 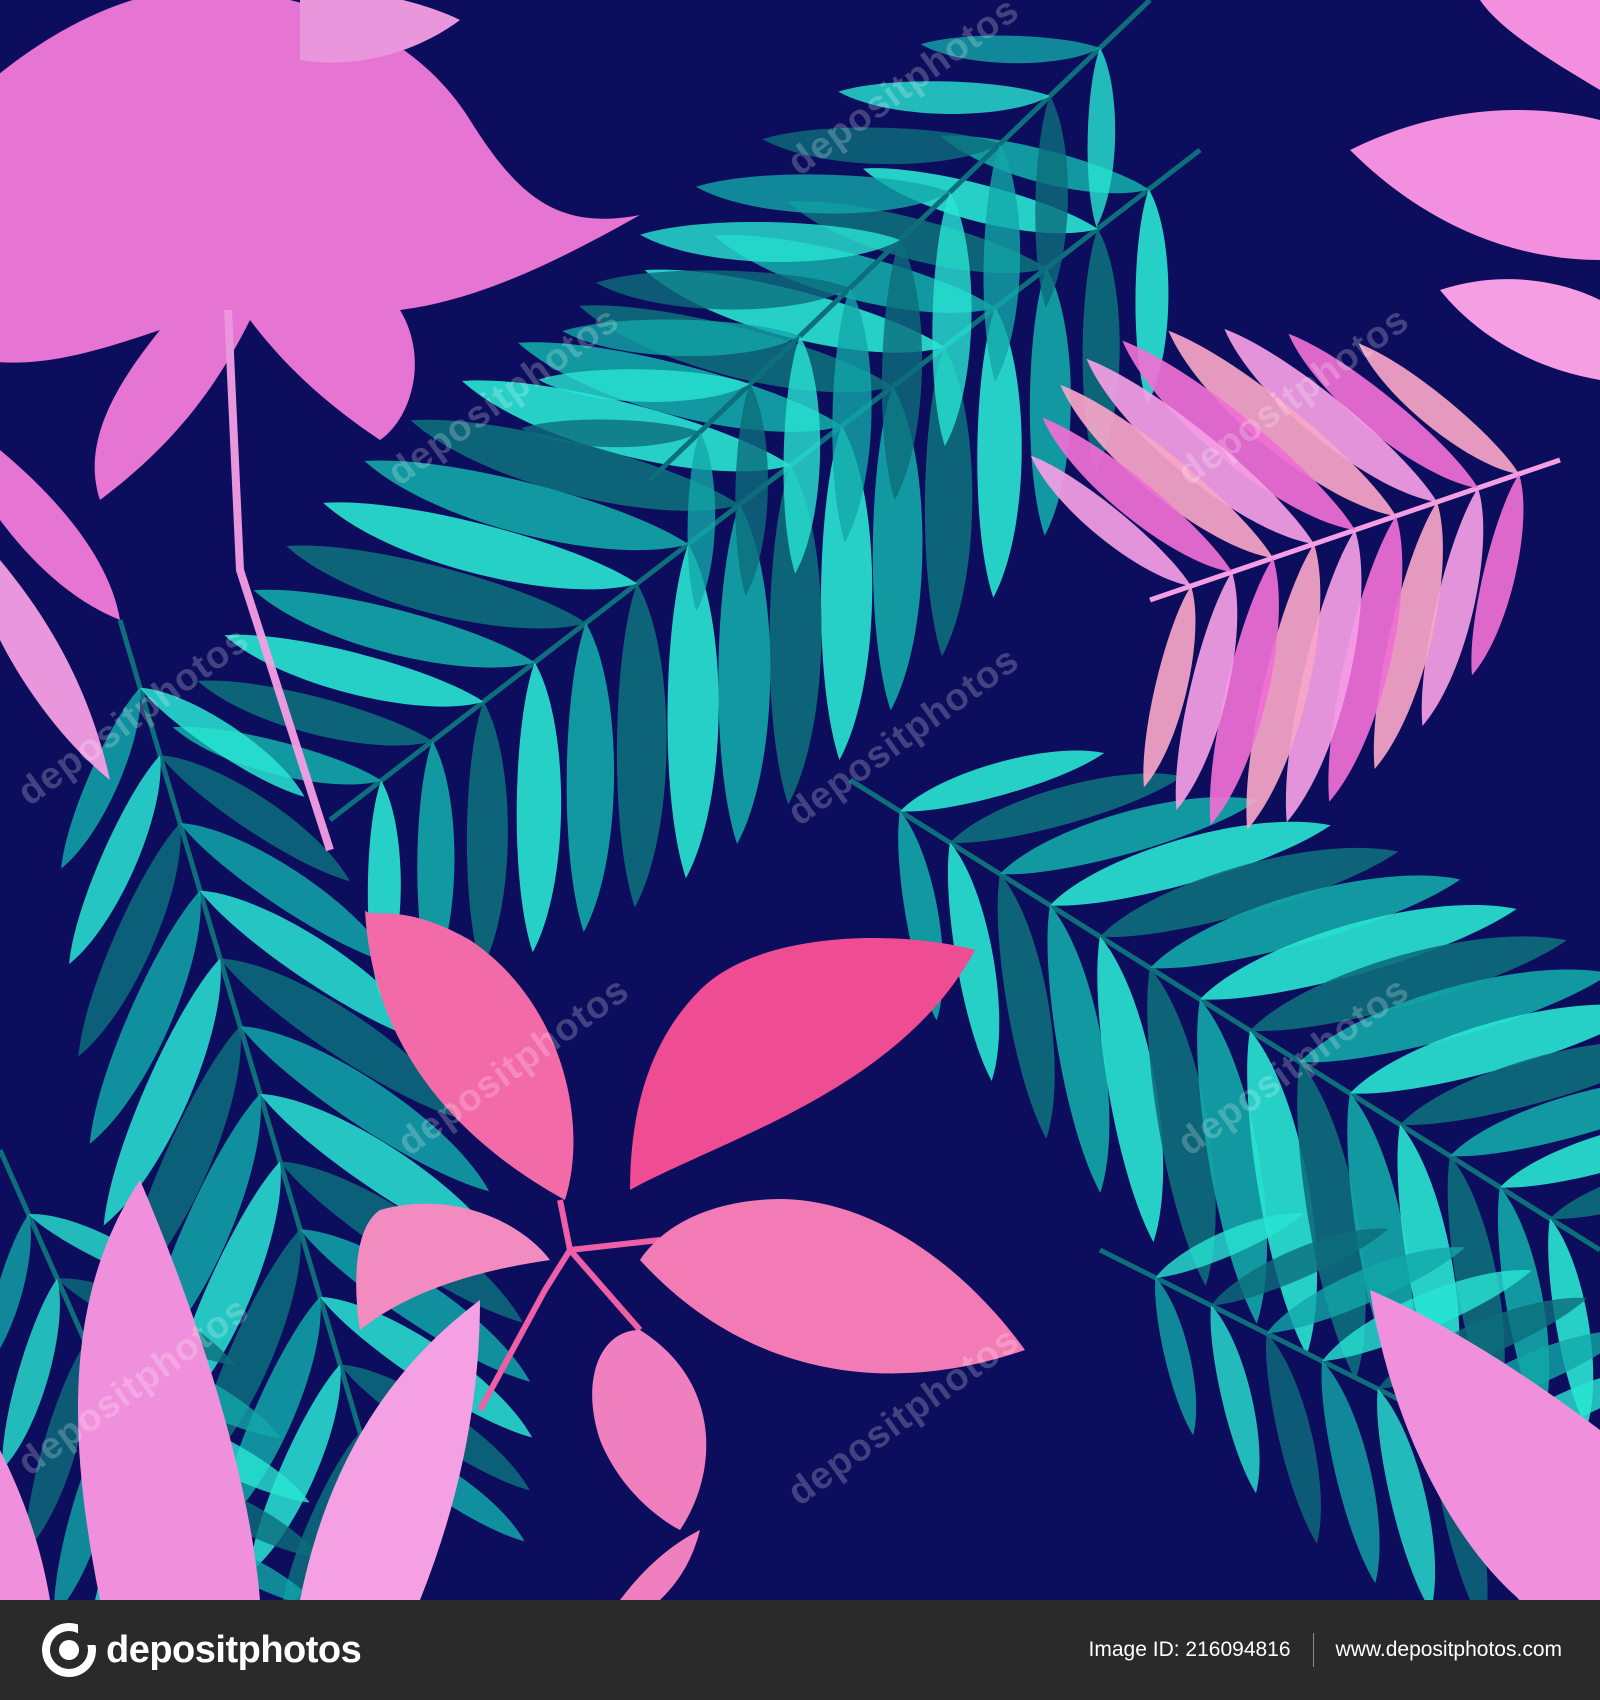 I want to click on depositphotos-logo: depositphotos, so click(x=201, y=1650).